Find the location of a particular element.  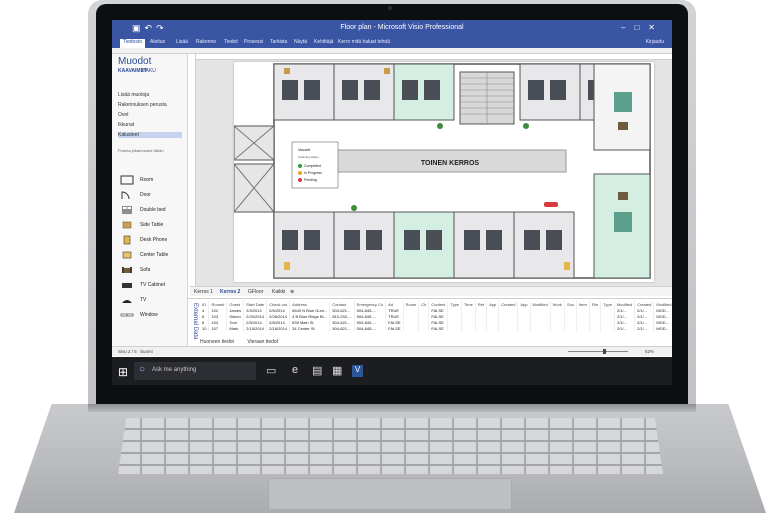

window-controls: –□✕ is located at coordinates (642, 27).